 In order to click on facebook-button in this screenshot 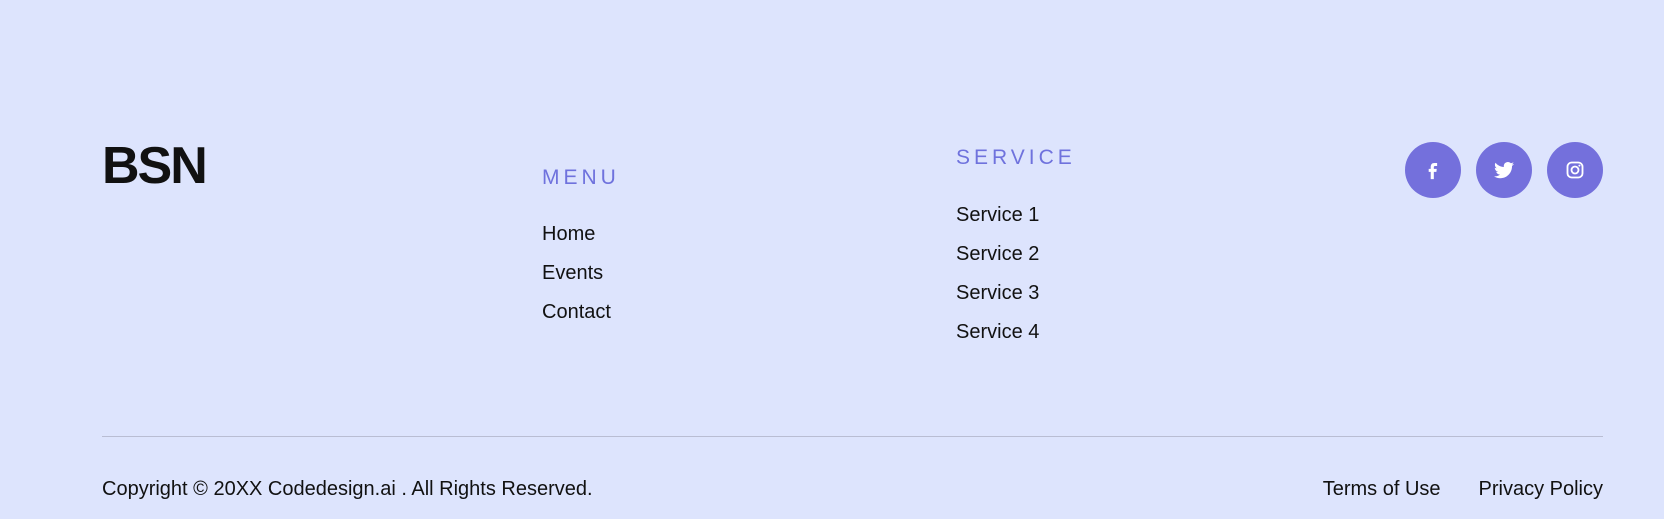, I will do `click(1433, 170)`.